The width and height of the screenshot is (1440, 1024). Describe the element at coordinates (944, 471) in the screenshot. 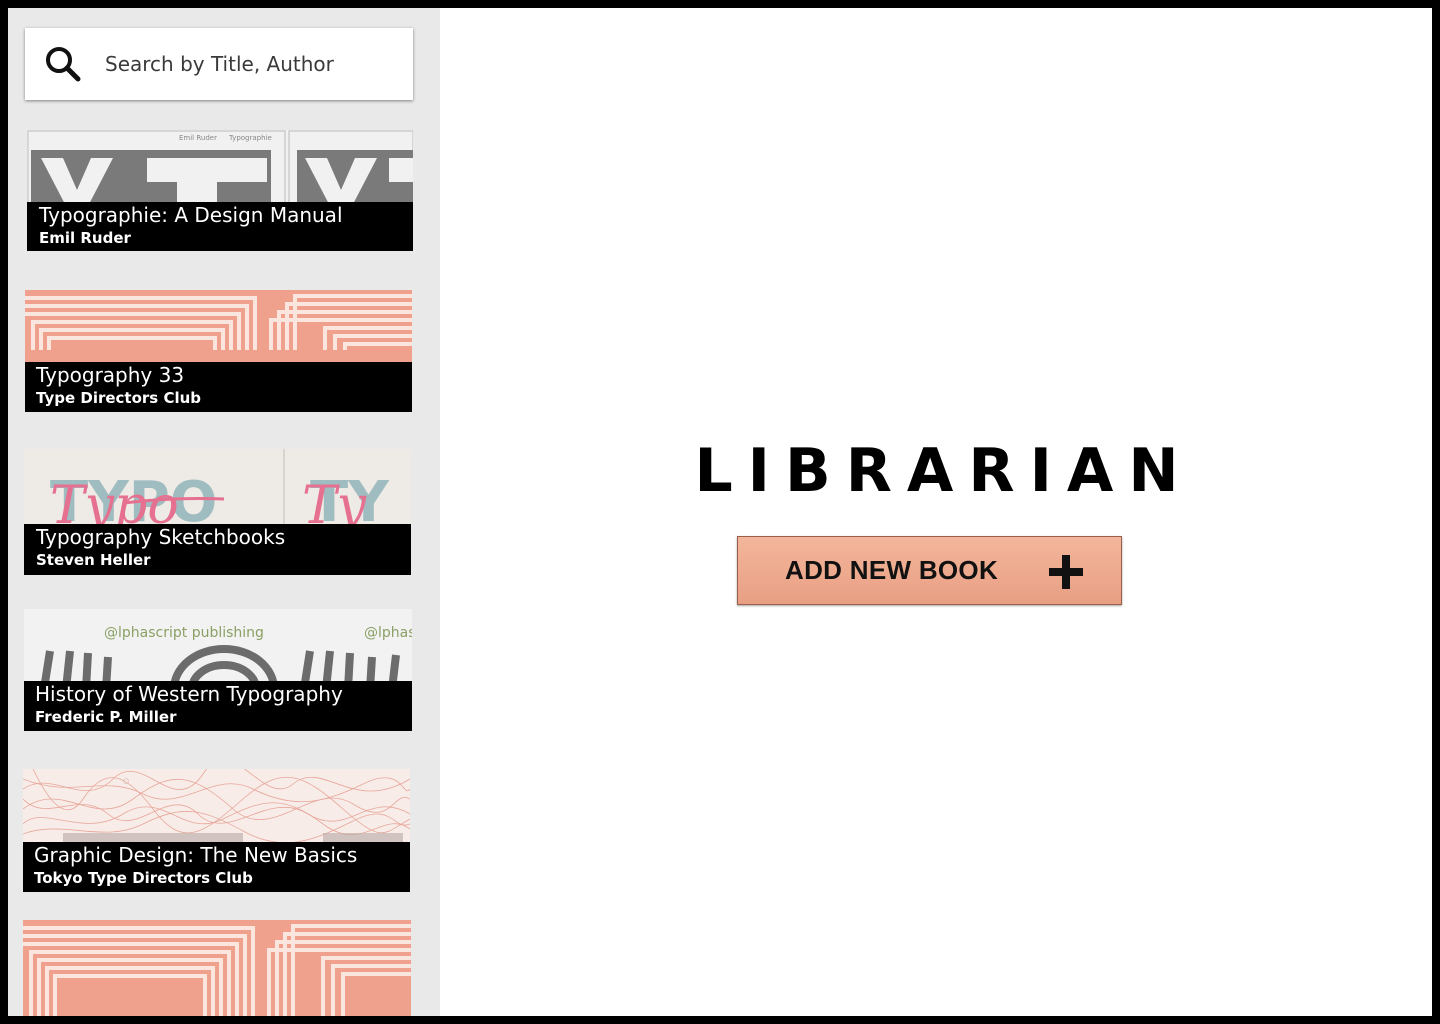

I see `app-logo: LIBRARIAN` at that location.